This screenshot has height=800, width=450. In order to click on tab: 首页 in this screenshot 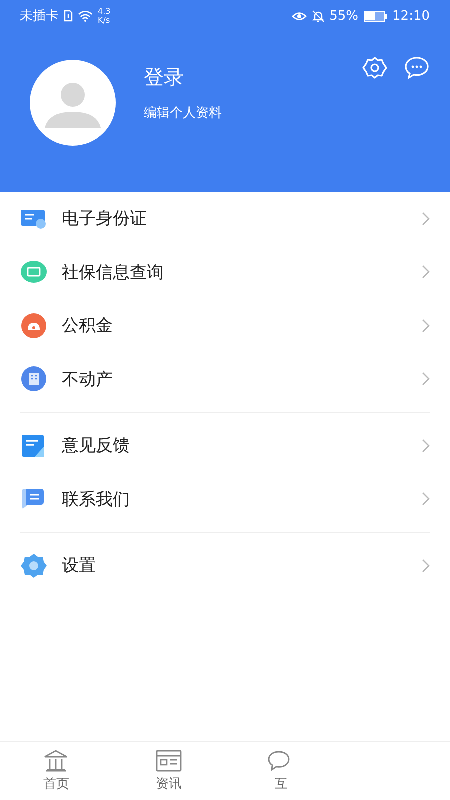, I will do `click(56, 771)`.